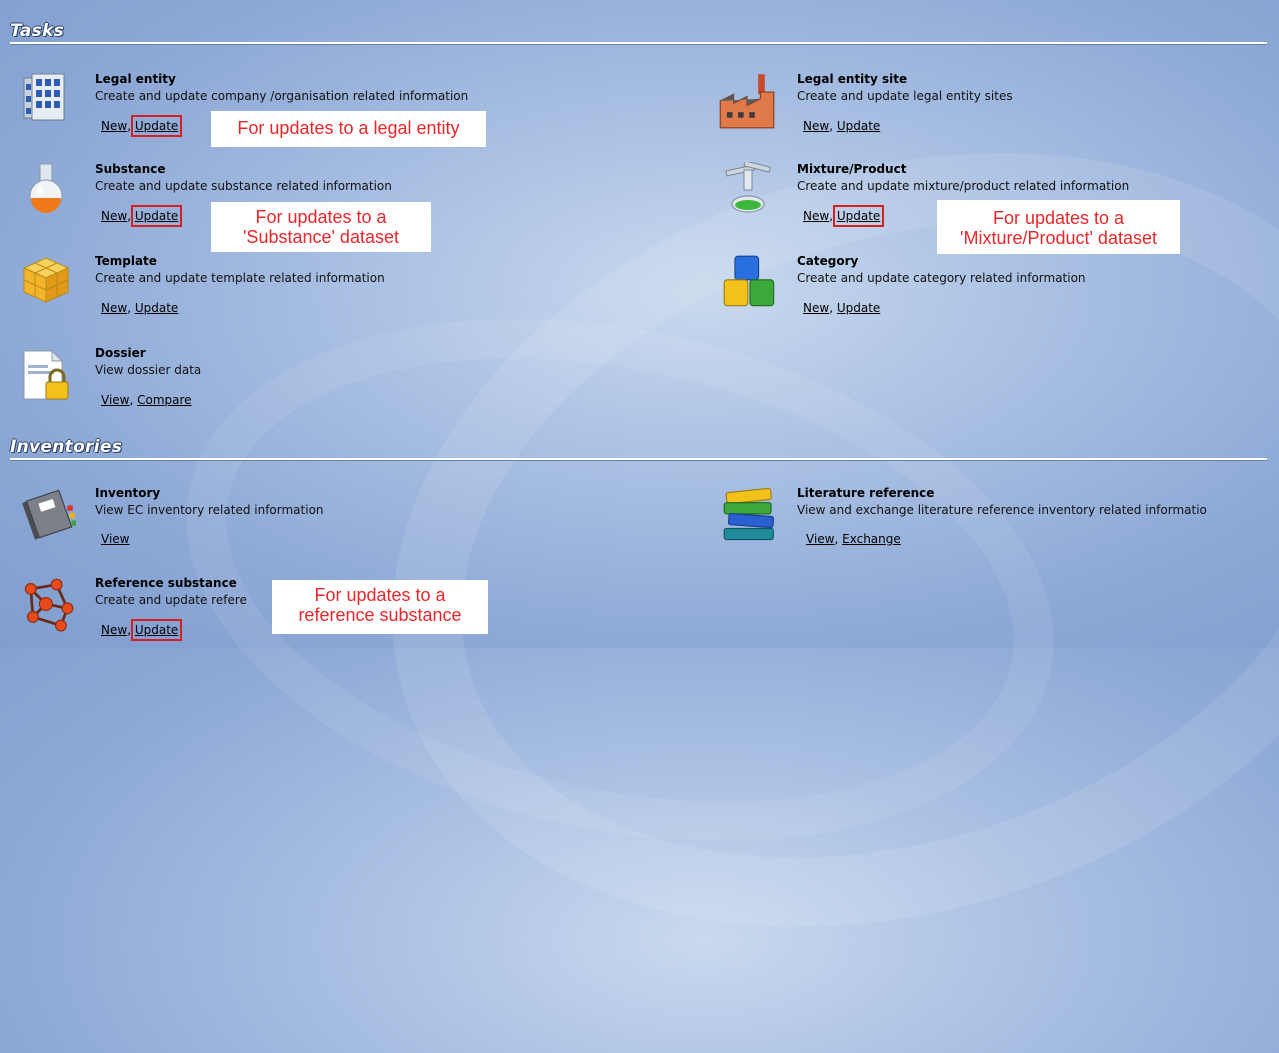 Image resolution: width=1279 pixels, height=1053 pixels. I want to click on task-description: View dossier data, so click(148, 370).